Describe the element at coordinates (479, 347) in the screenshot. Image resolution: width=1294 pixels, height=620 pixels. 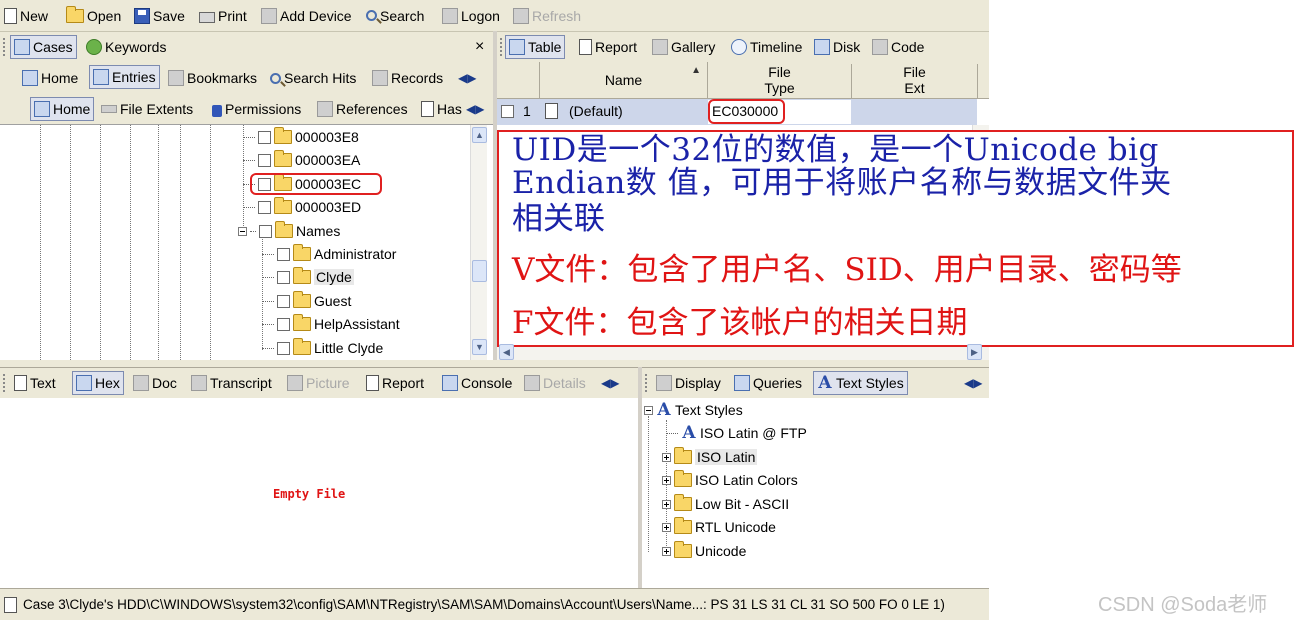
I see `scroll-down-icon: ▼` at that location.